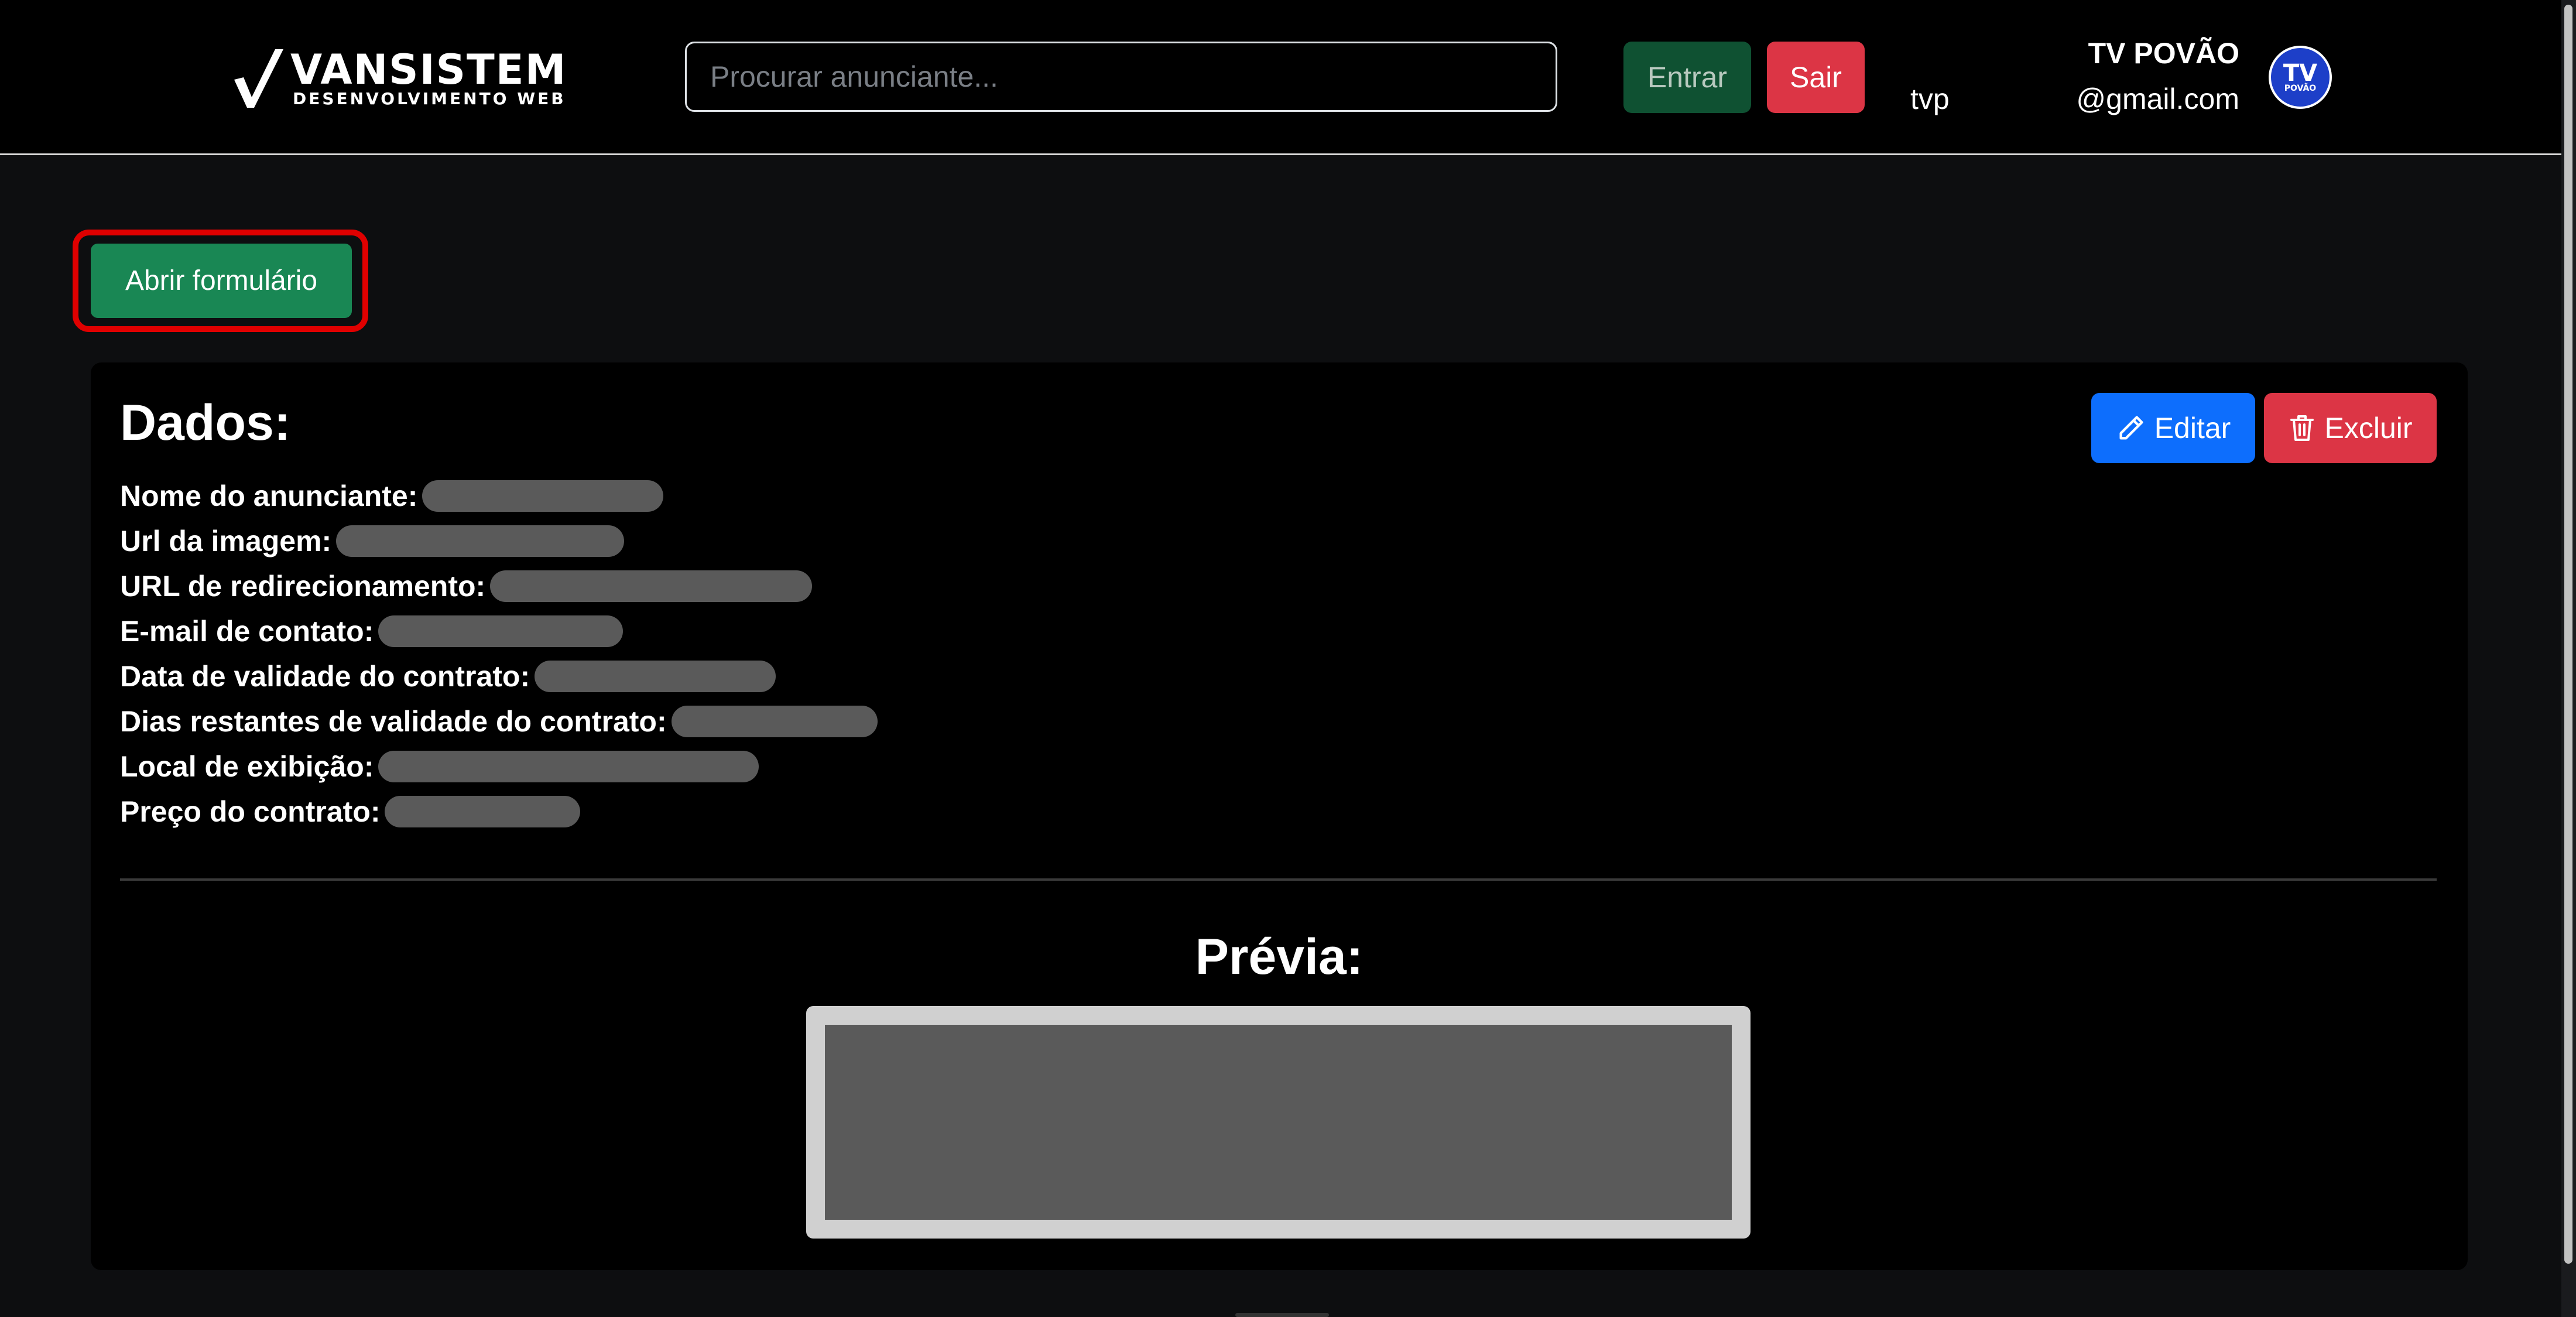  What do you see at coordinates (2157, 99) in the screenshot?
I see `user-email: @gmail.com` at bounding box center [2157, 99].